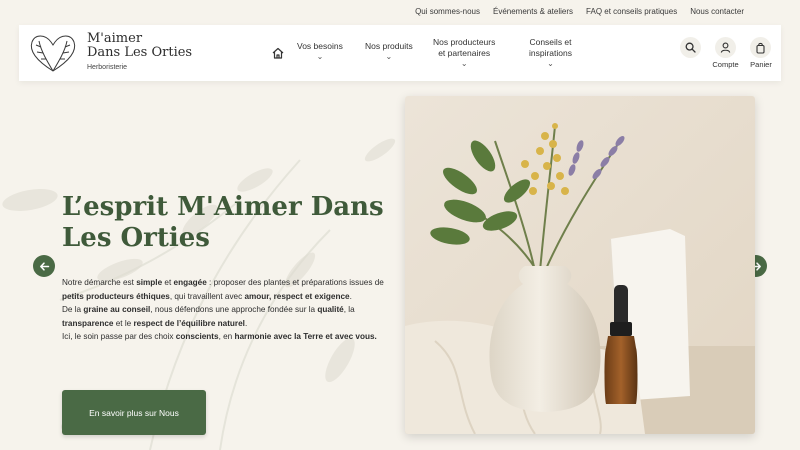 The width and height of the screenshot is (800, 450). What do you see at coordinates (119, 336) in the screenshot?
I see `hero-text-run: Ici, le soin passe par des choix` at bounding box center [119, 336].